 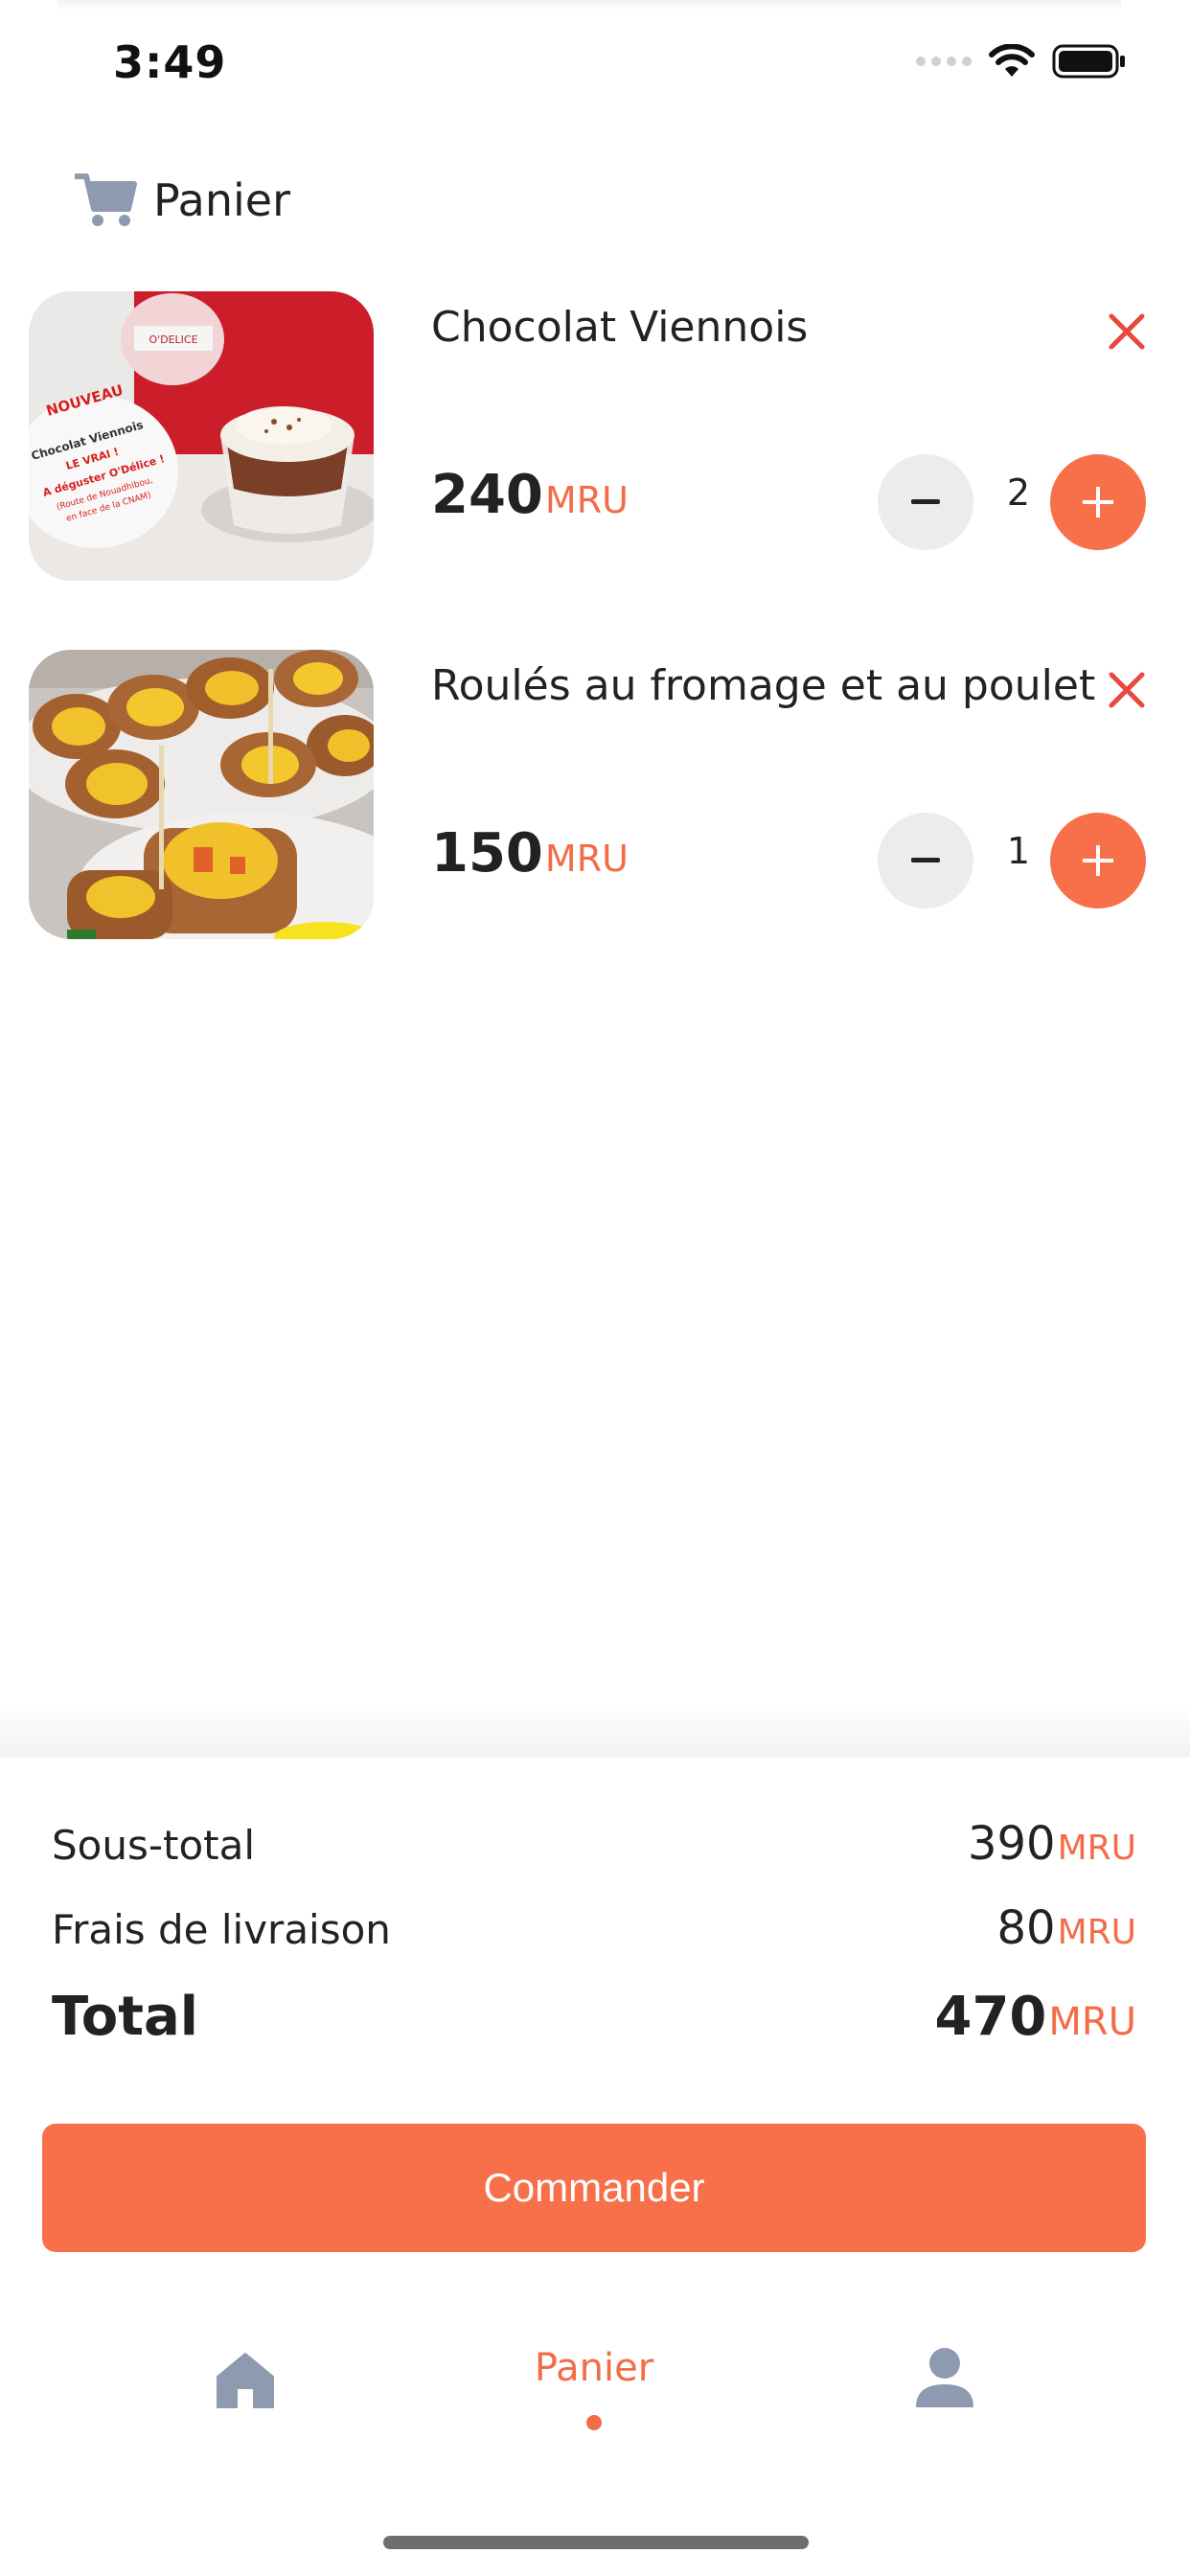 I want to click on quantity-value: 2, so click(x=1018, y=493).